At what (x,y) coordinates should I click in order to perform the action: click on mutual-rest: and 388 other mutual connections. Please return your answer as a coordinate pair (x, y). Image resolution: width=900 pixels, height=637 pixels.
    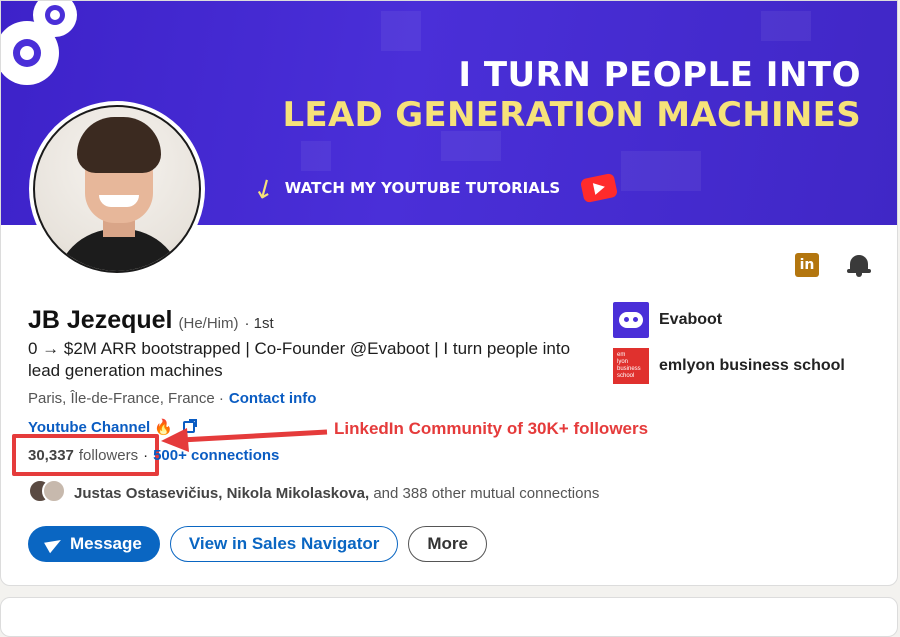
    Looking at the image, I should click on (486, 493).